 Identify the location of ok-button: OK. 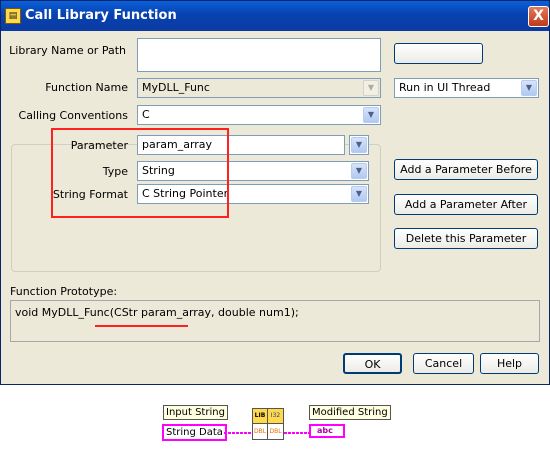
(372, 363).